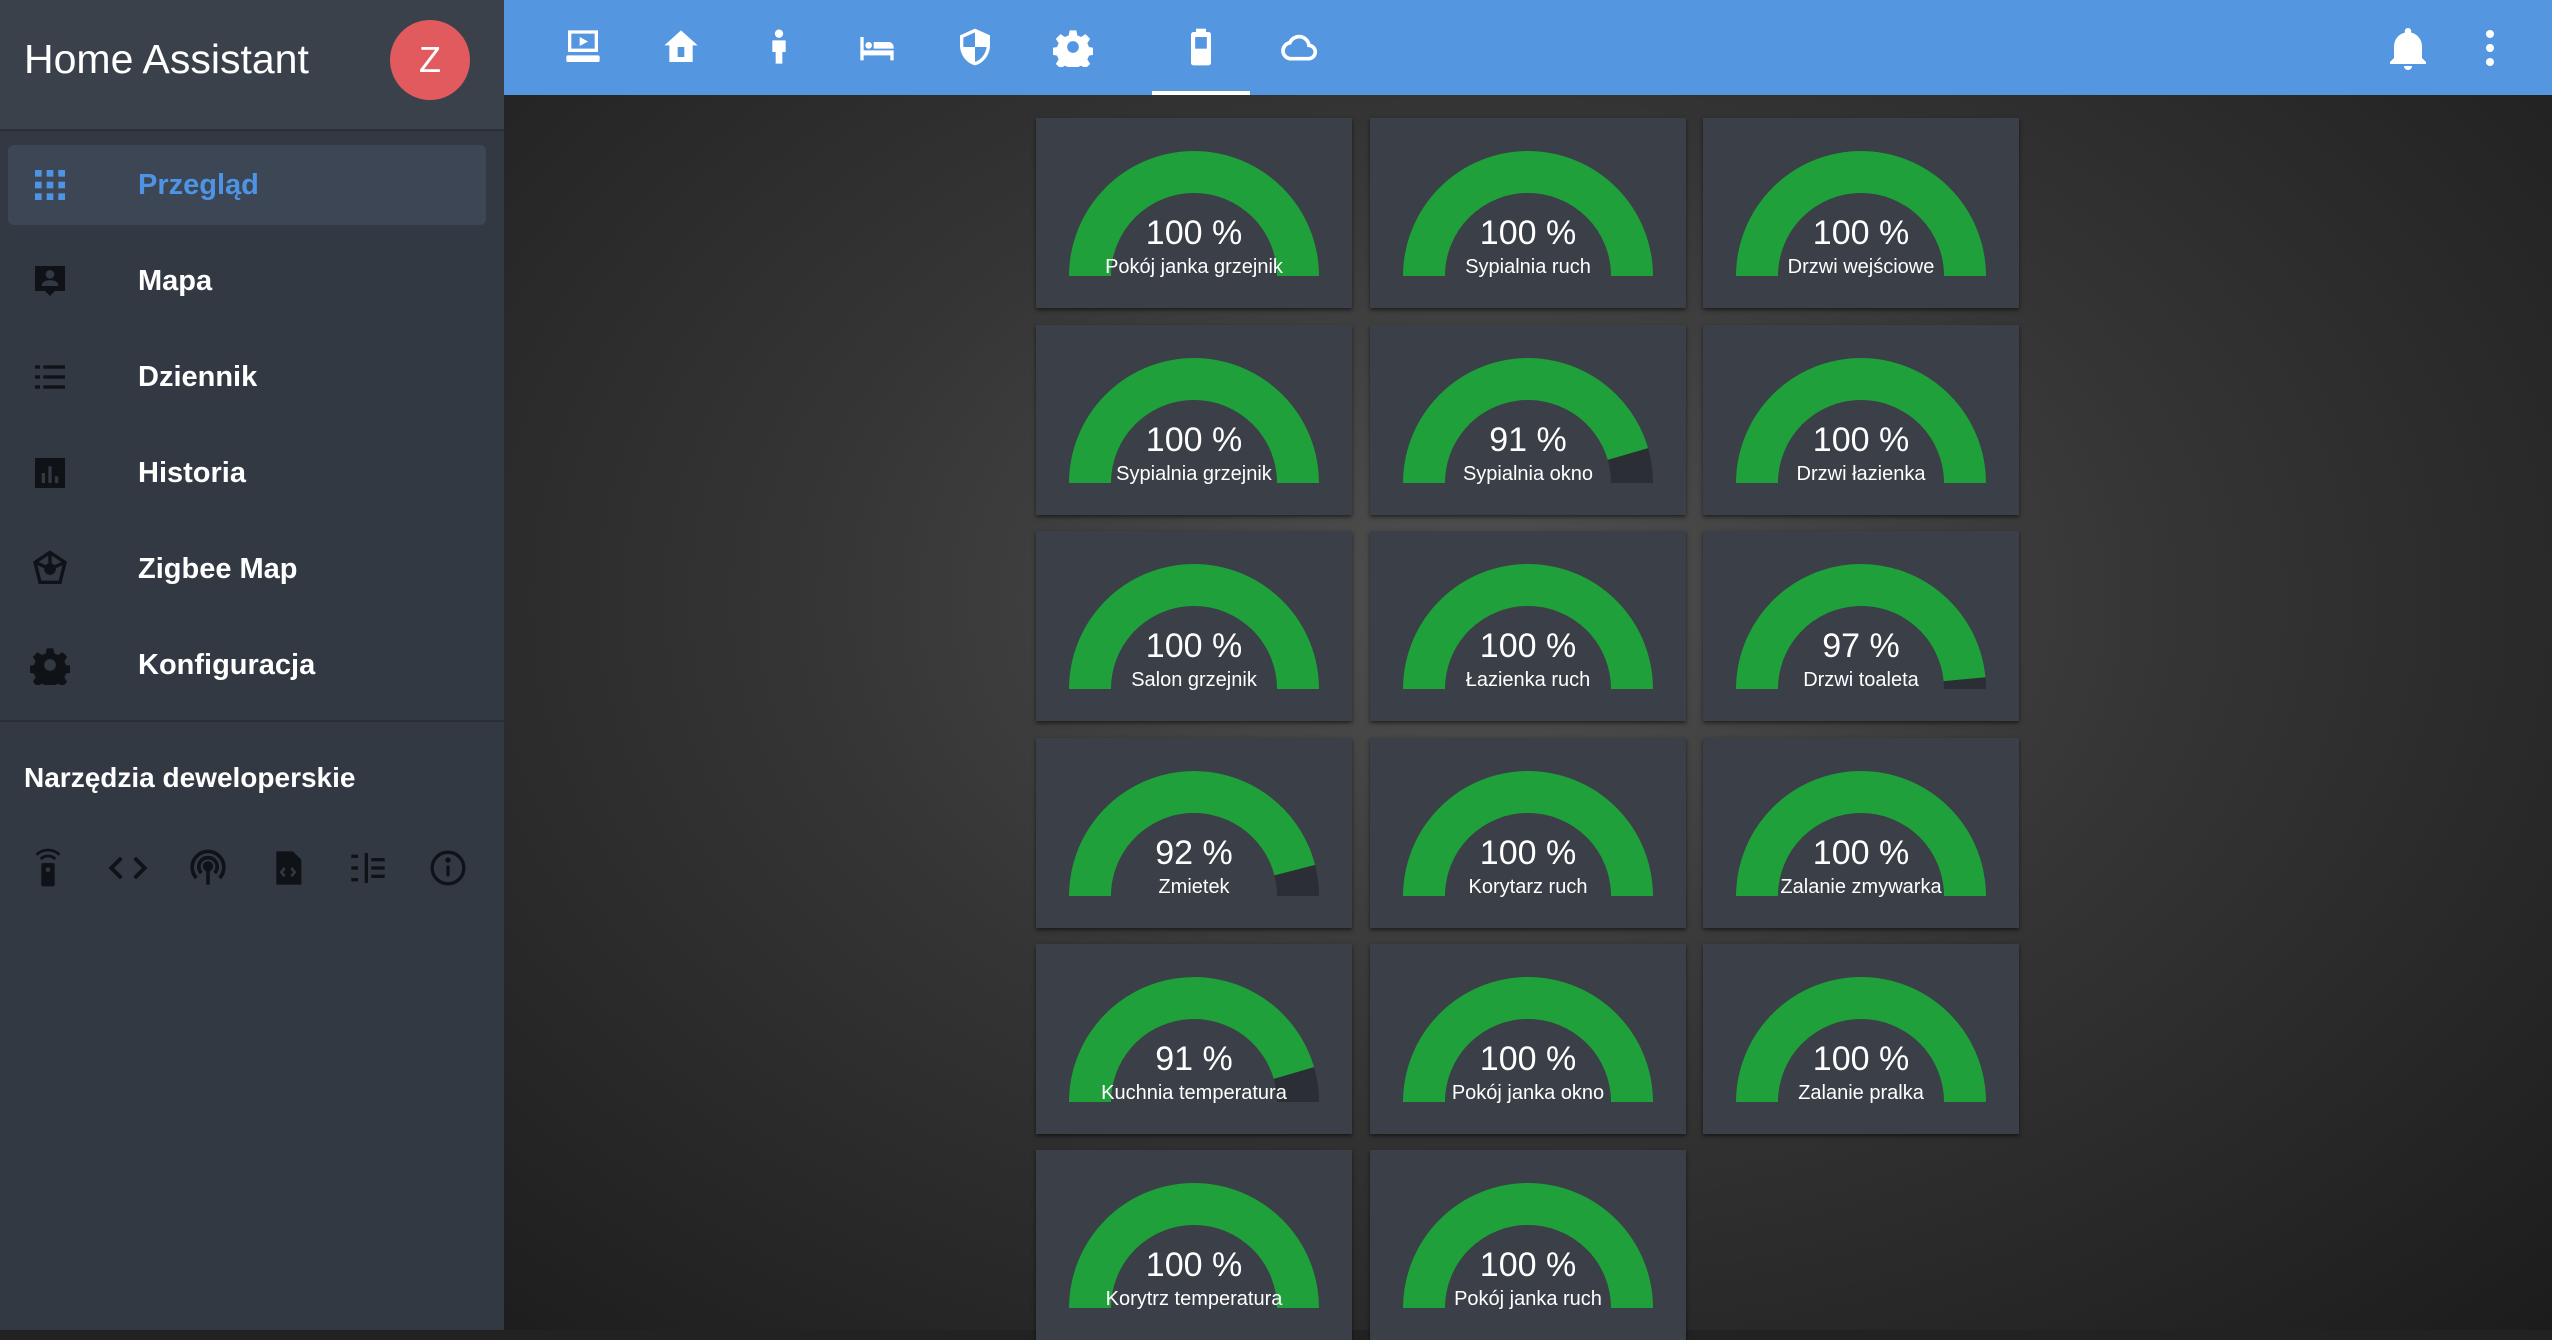 The image size is (2552, 1340). Describe the element at coordinates (1194, 1299) in the screenshot. I see `gauge-name: Korytrz temperatura` at that location.